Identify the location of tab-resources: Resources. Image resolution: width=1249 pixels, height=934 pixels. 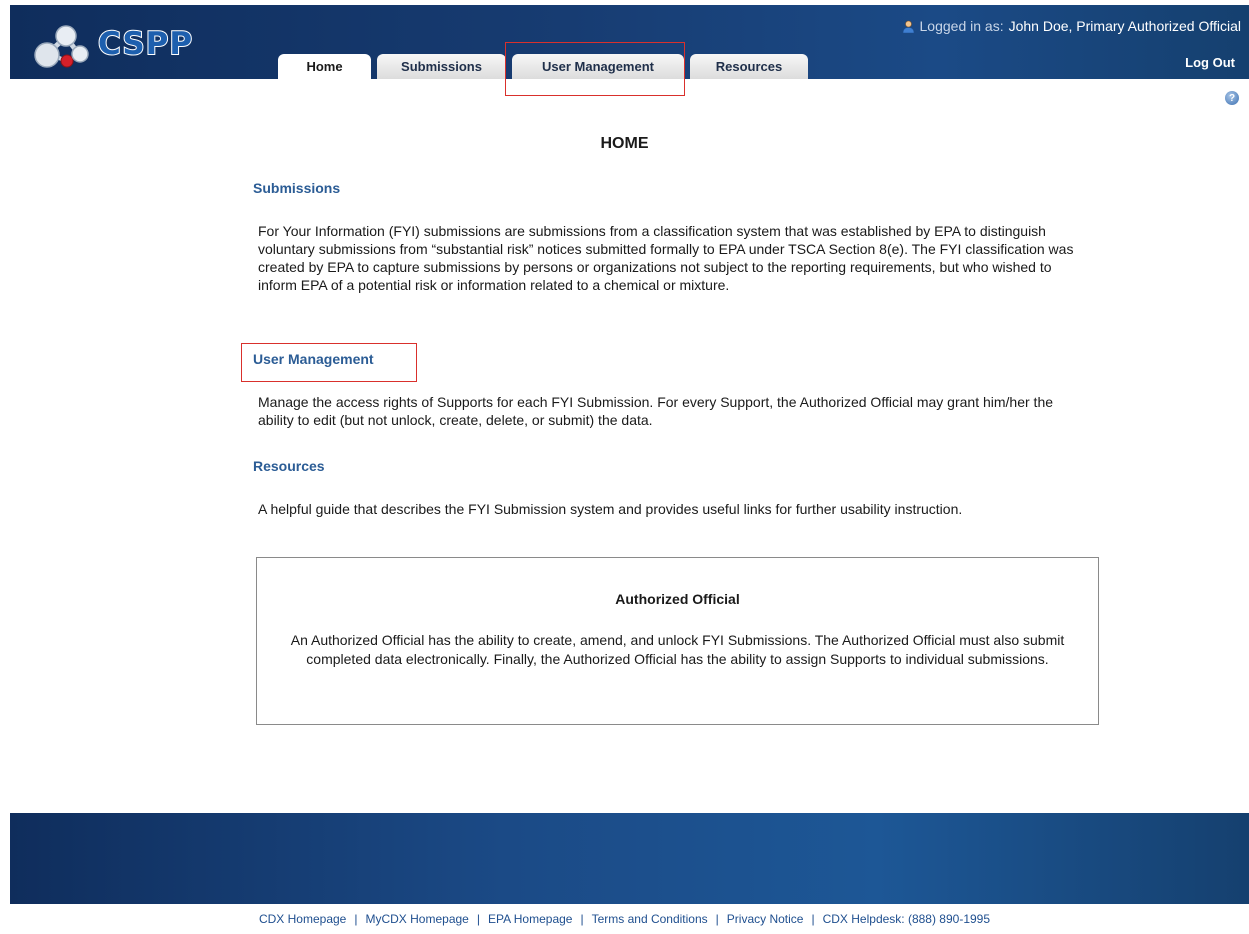
(749, 66).